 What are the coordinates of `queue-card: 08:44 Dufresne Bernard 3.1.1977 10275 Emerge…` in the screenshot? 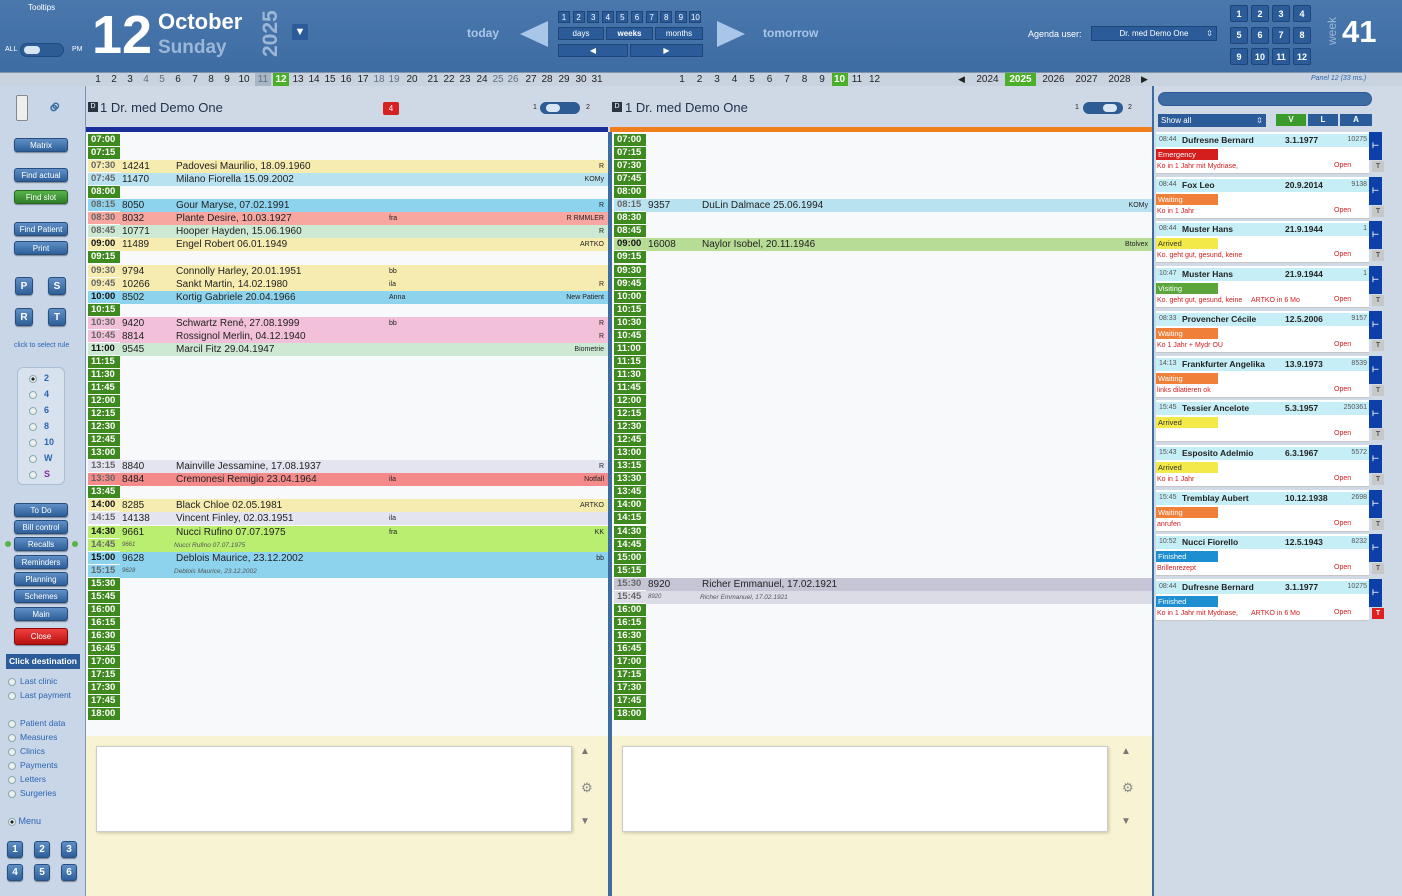 It's located at (1262, 153).